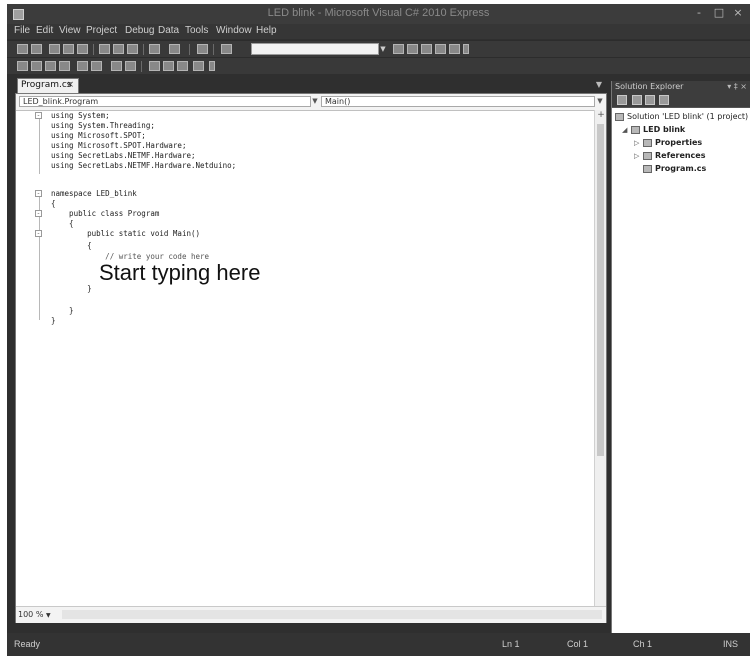 This screenshot has height=658, width=753. What do you see at coordinates (54, 49) in the screenshot?
I see `open-file-icon` at bounding box center [54, 49].